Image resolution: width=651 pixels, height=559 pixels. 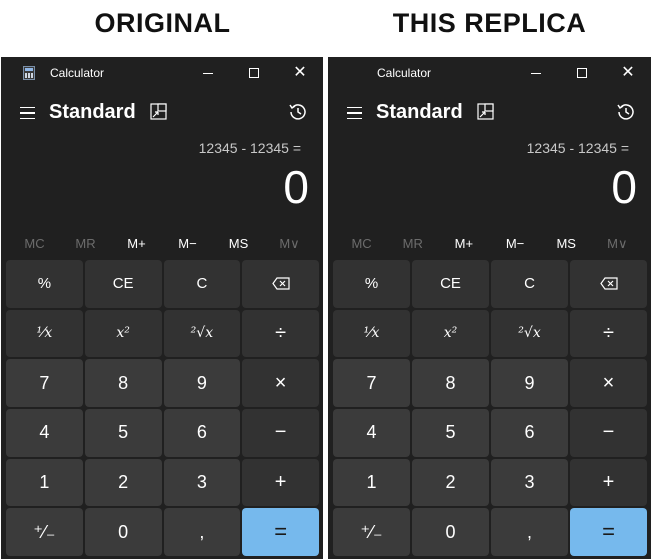 I want to click on square-root-label: ²√x, so click(x=529, y=333).